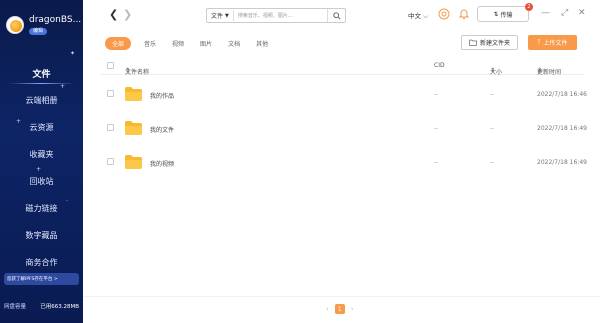 This screenshot has width=600, height=323. I want to click on search-icon, so click(336, 15).